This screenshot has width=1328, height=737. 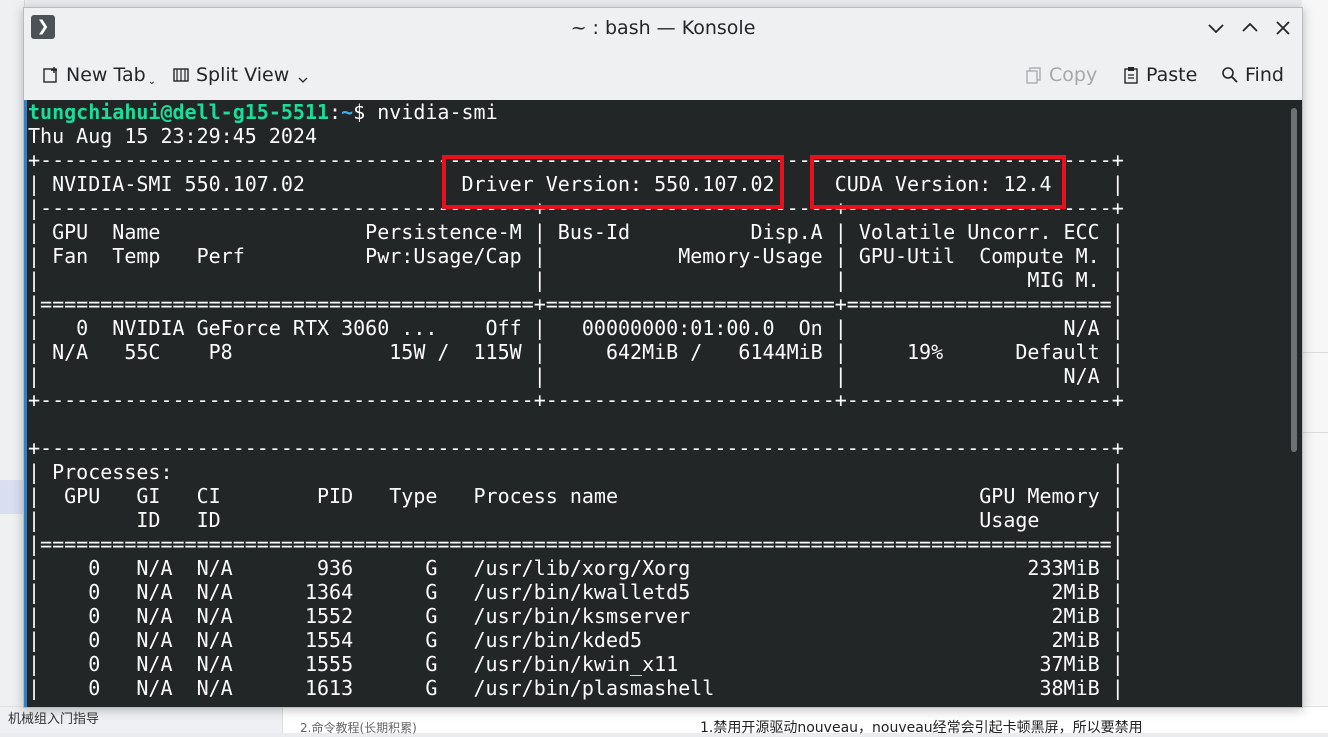 What do you see at coordinates (106, 75) in the screenshot?
I see `new-tab-label: New Tab` at bounding box center [106, 75].